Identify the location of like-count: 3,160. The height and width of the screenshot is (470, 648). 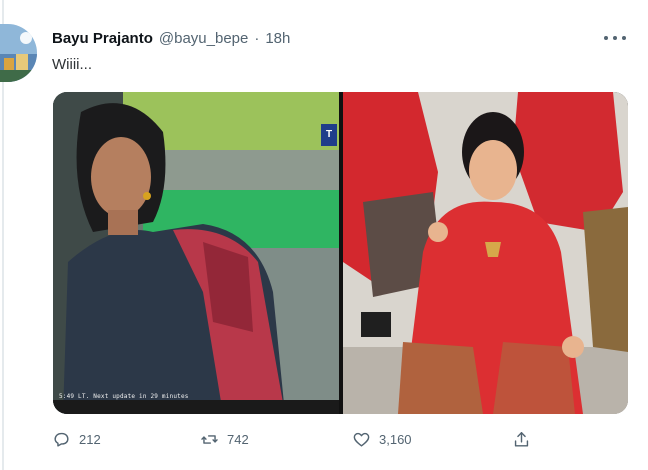
(395, 439).